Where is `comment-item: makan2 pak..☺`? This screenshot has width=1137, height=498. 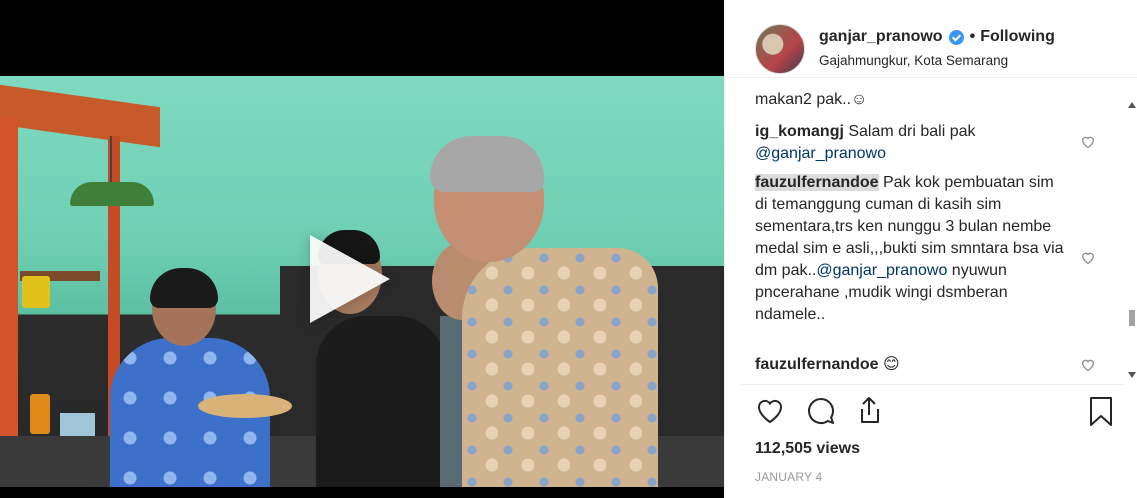
comment-item: makan2 pak..☺ is located at coordinates (910, 100).